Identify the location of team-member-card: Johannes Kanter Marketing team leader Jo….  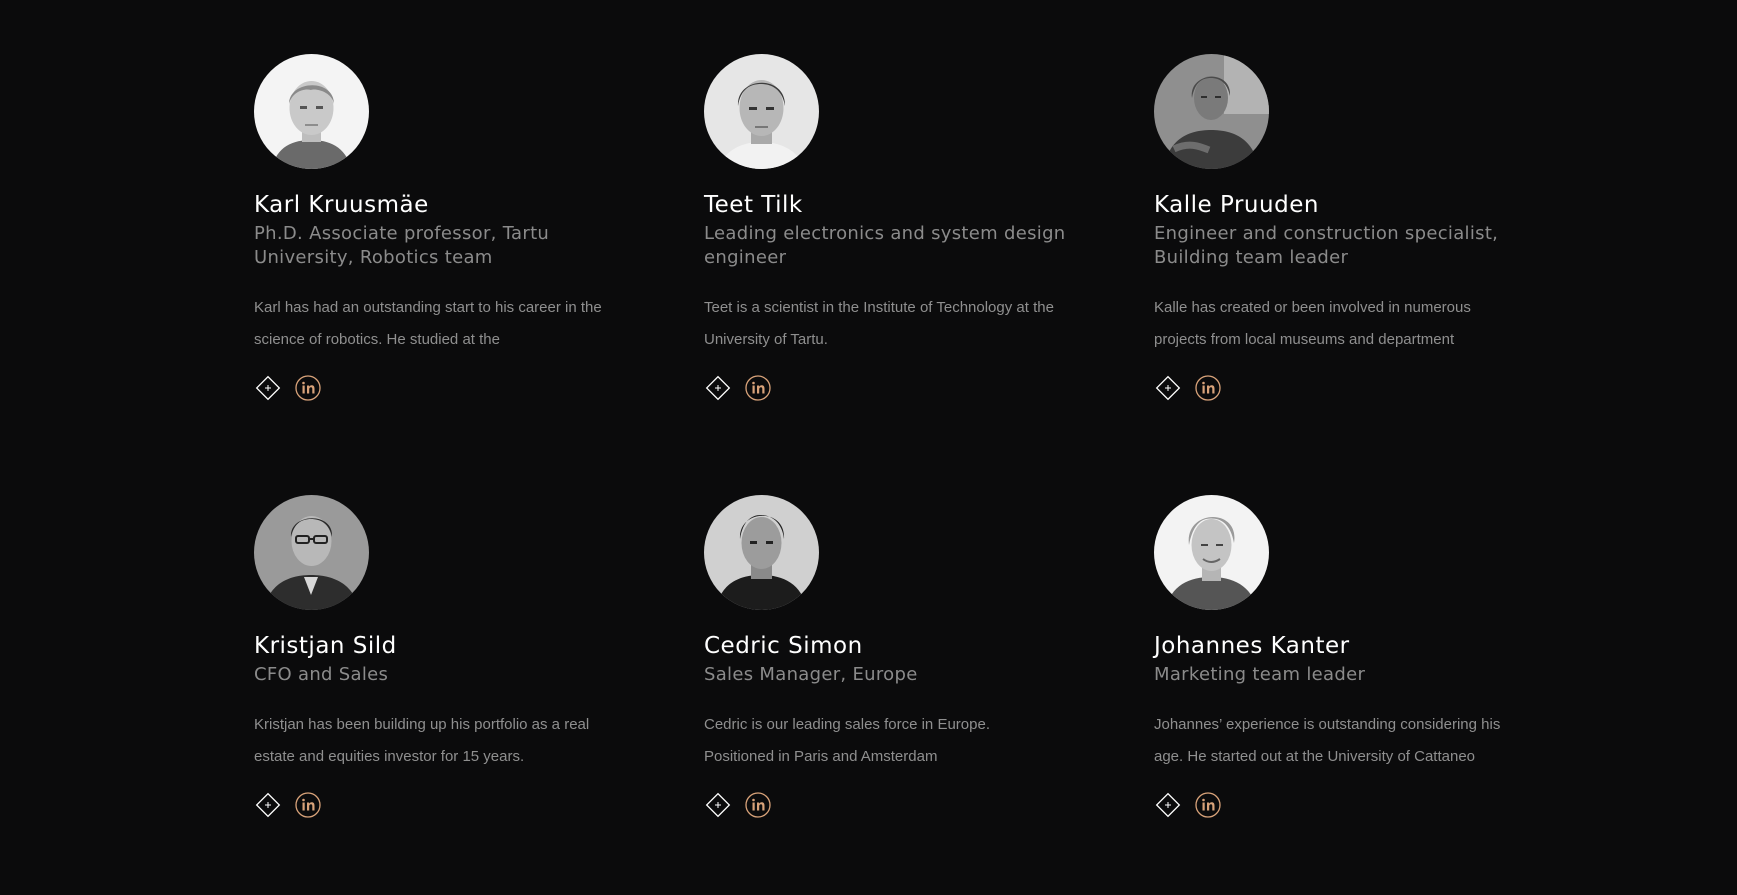
(1379, 695).